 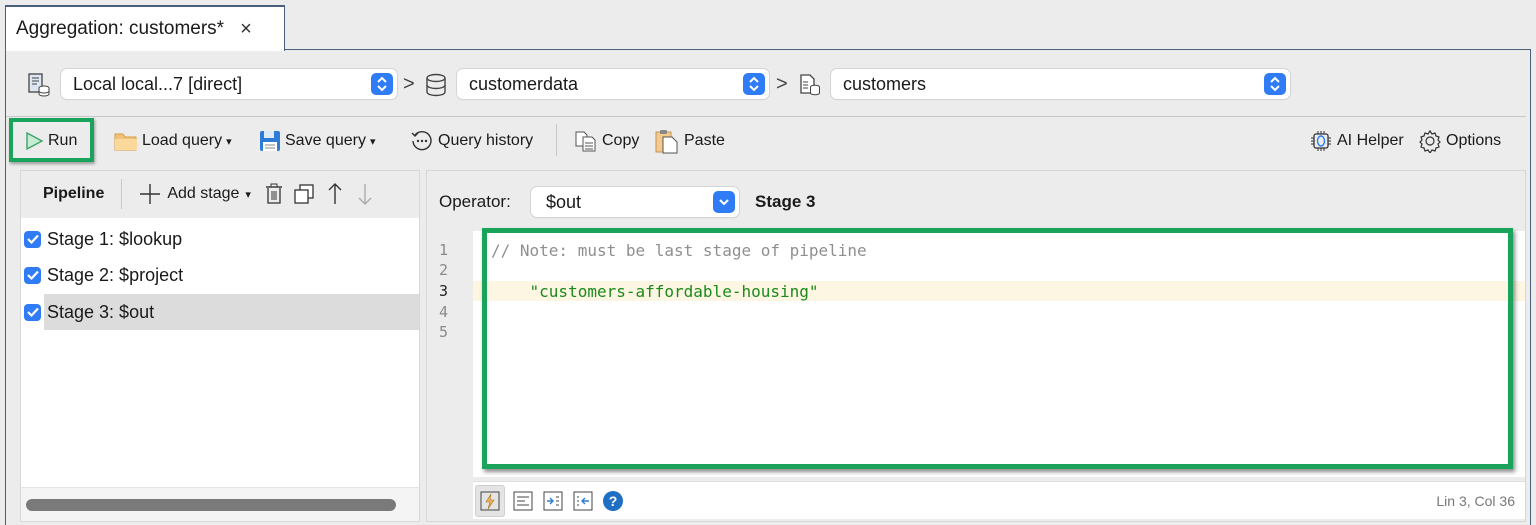 I want to click on outdent-icon, so click(x=583, y=500).